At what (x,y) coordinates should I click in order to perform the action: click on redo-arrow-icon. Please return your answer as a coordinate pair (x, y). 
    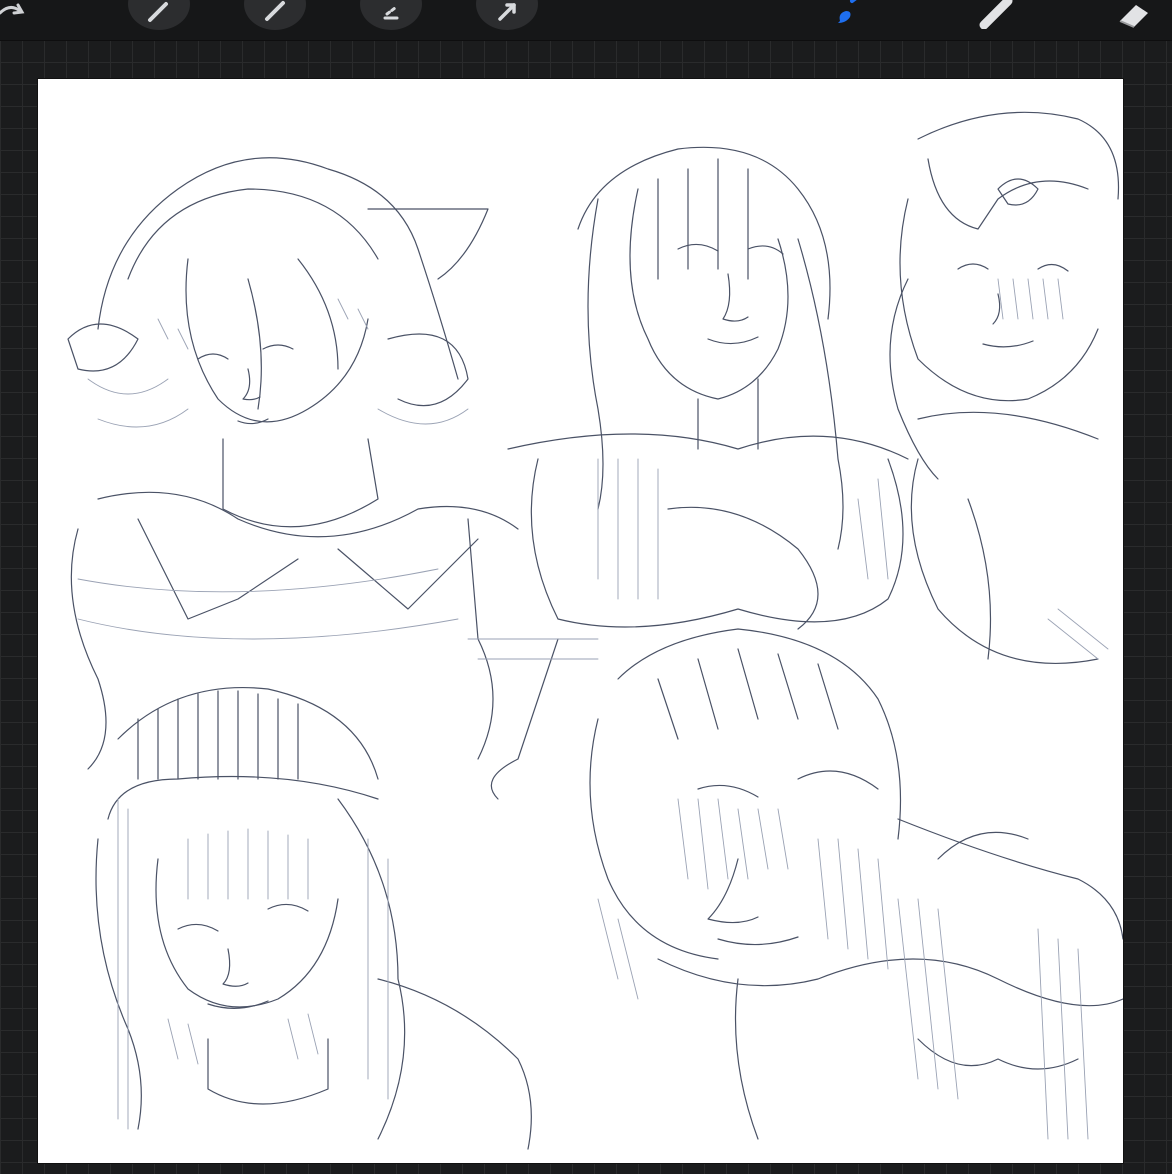
    Looking at the image, I should click on (17, 16).